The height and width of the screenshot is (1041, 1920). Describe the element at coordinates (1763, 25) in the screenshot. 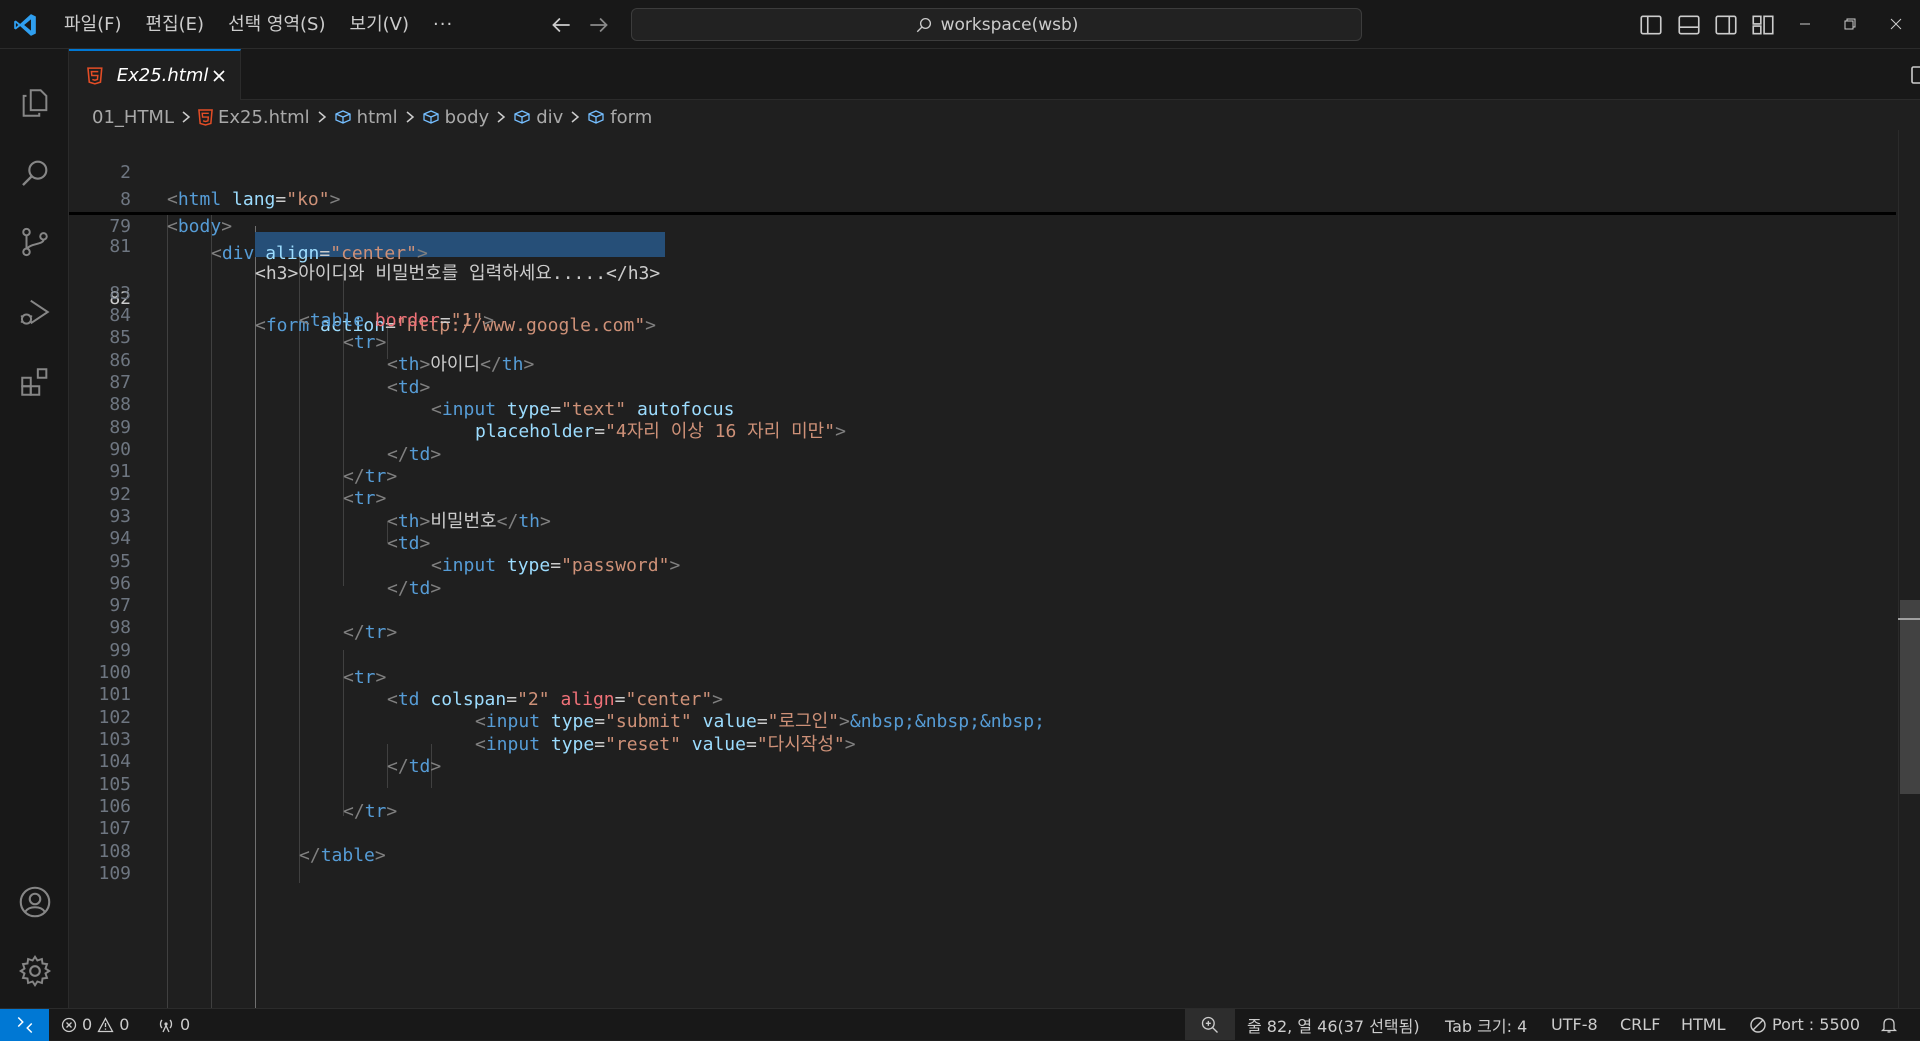

I see `customize-layout-icon` at that location.